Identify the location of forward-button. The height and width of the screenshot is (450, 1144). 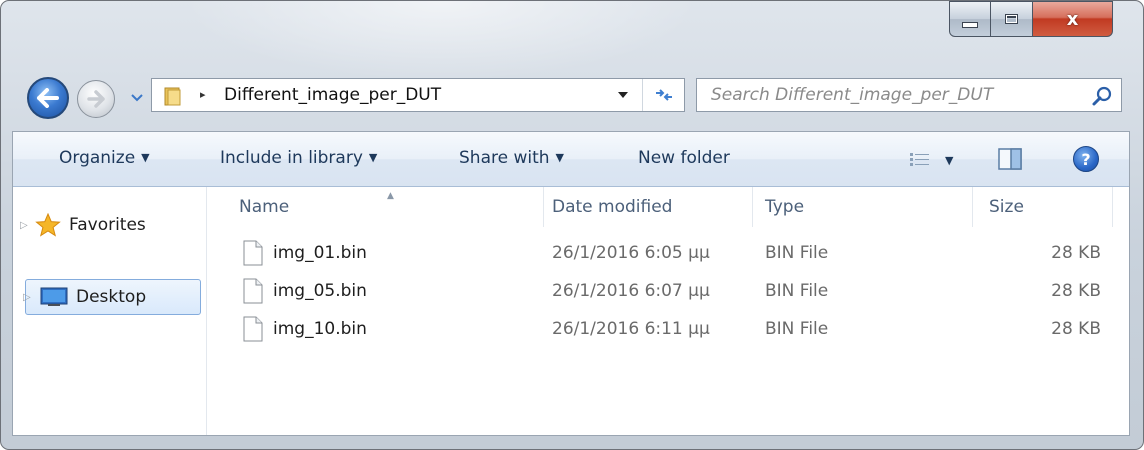
(96, 99).